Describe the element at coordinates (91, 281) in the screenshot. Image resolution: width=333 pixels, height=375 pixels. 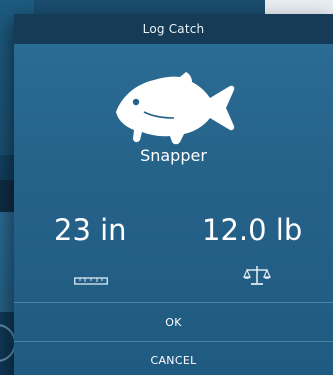
I see `ruler-icon` at that location.